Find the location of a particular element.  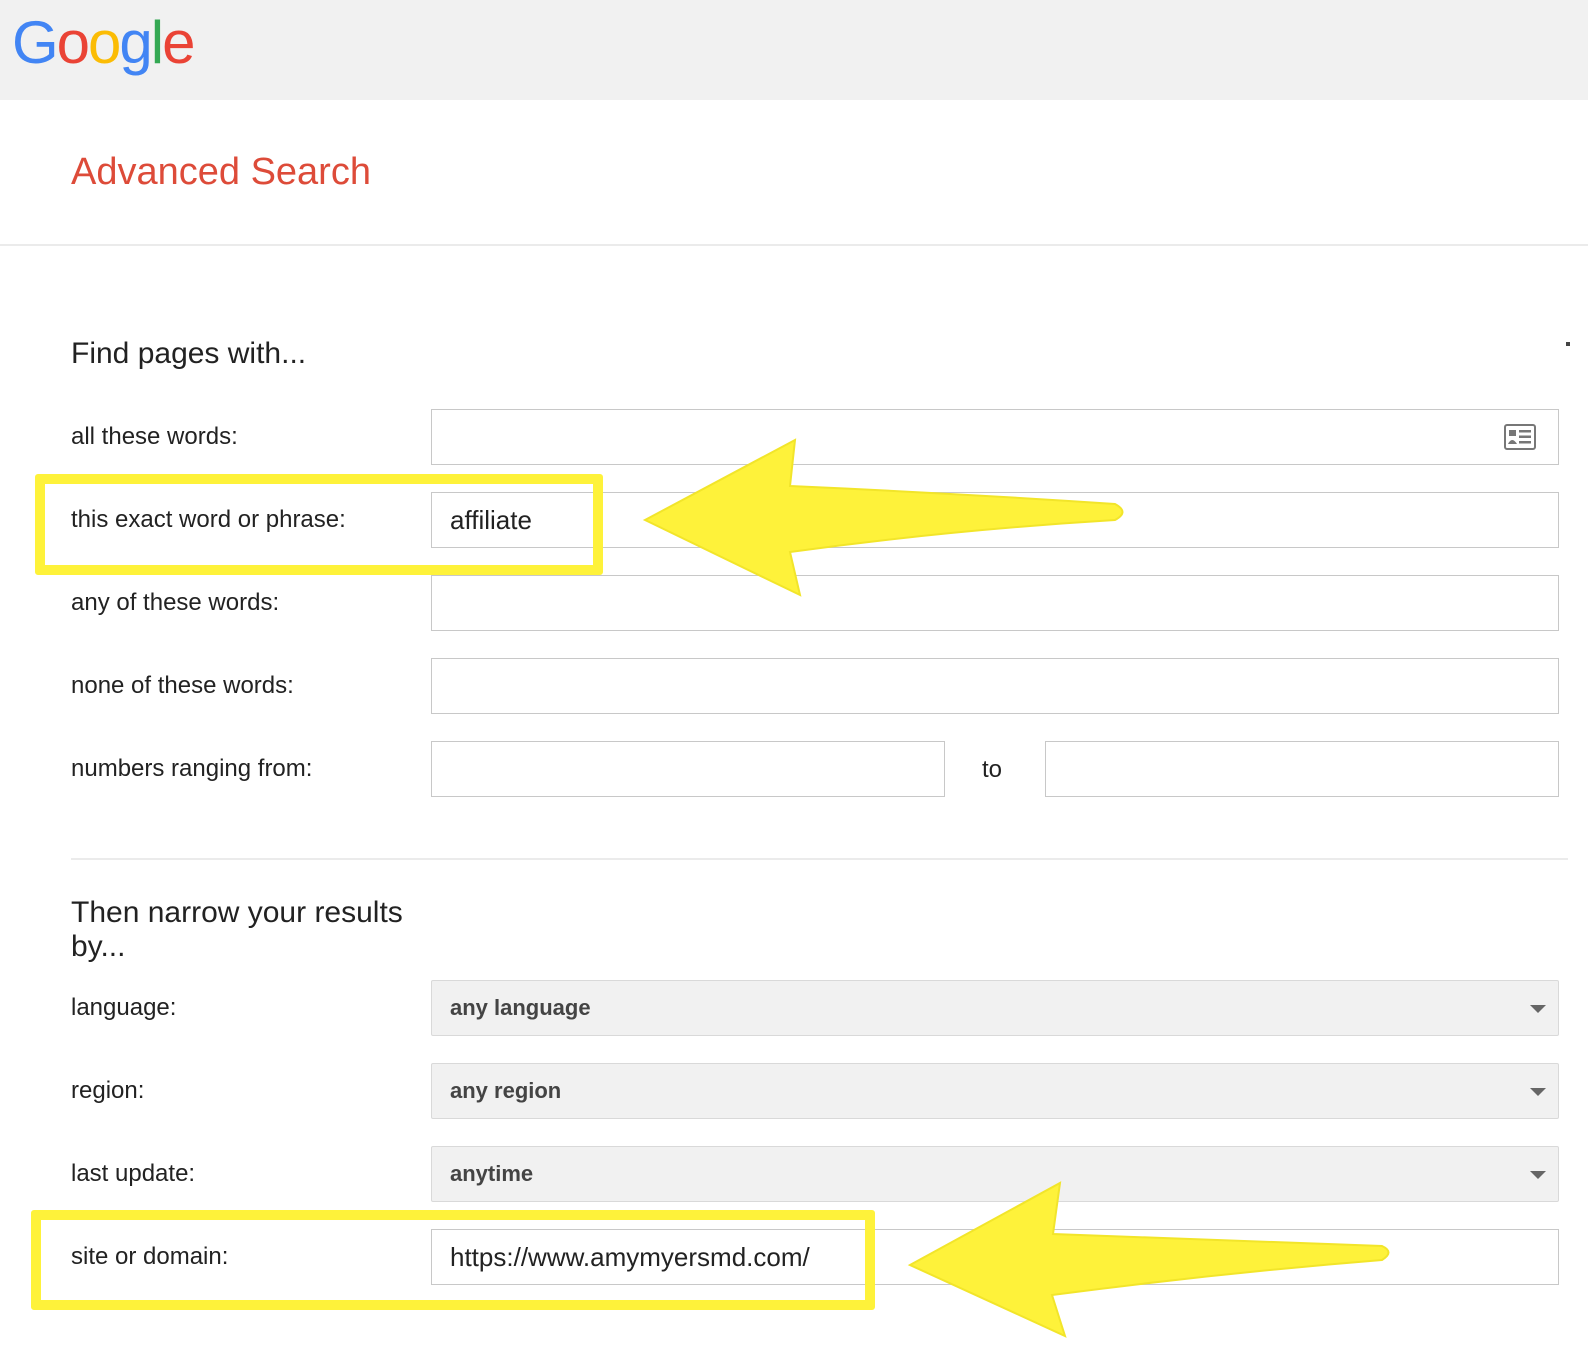

keyboard-icon is located at coordinates (1520, 437).